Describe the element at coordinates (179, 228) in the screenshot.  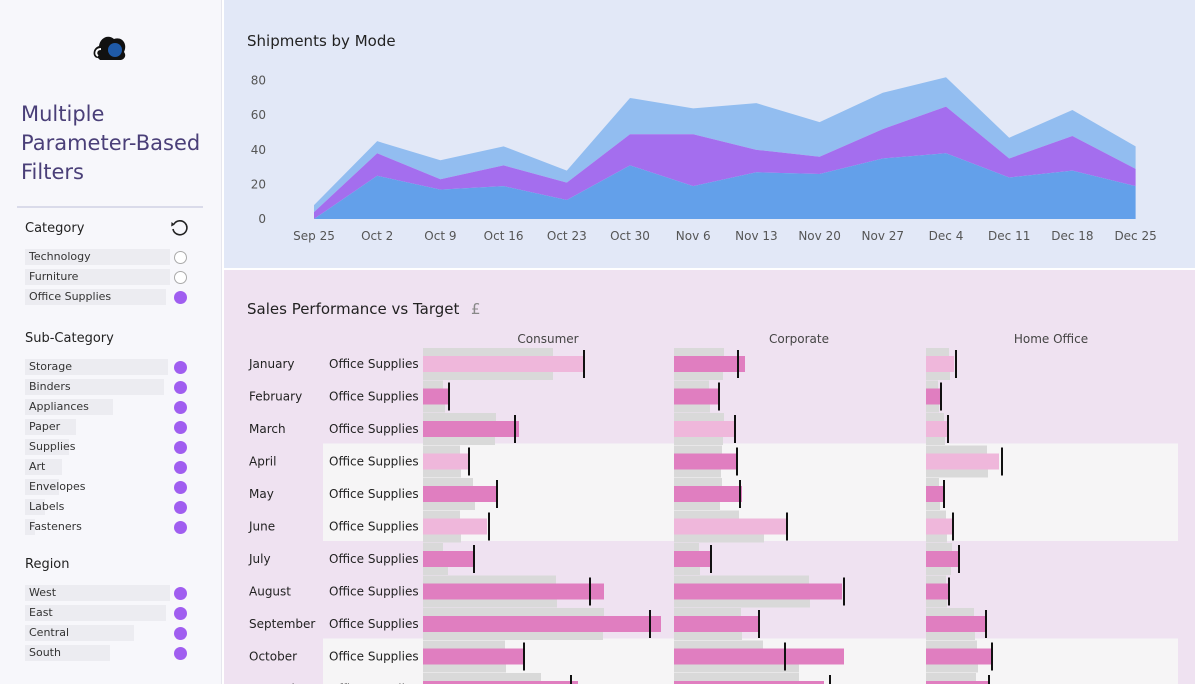
I see `reset-icon` at that location.